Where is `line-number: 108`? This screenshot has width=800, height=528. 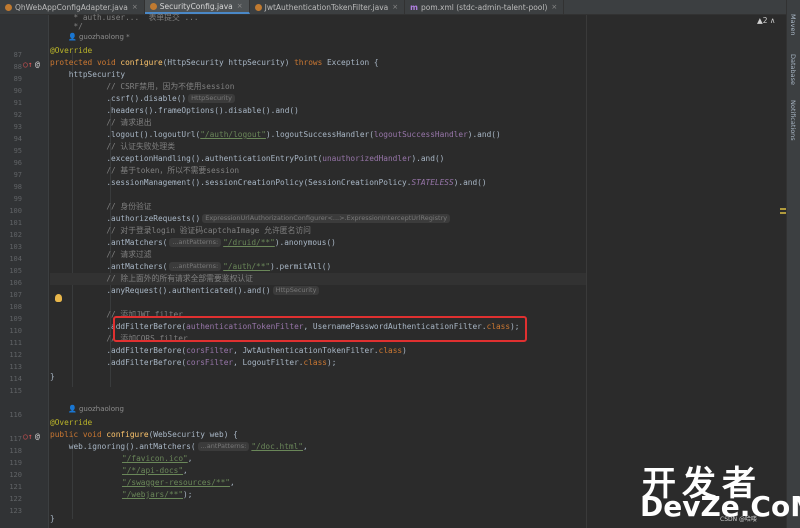
line-number: 108 is located at coordinates (15, 307).